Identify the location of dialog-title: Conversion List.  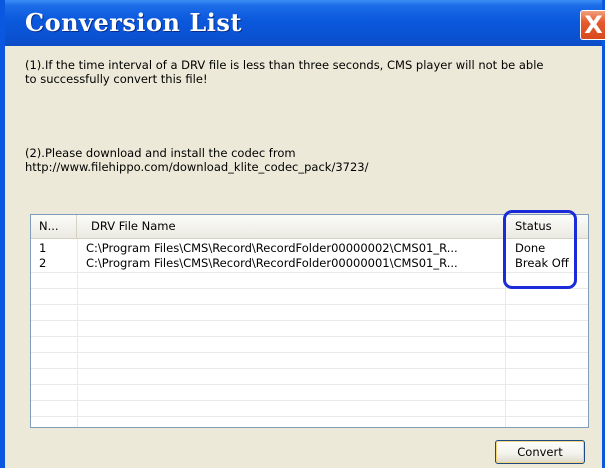
(133, 22).